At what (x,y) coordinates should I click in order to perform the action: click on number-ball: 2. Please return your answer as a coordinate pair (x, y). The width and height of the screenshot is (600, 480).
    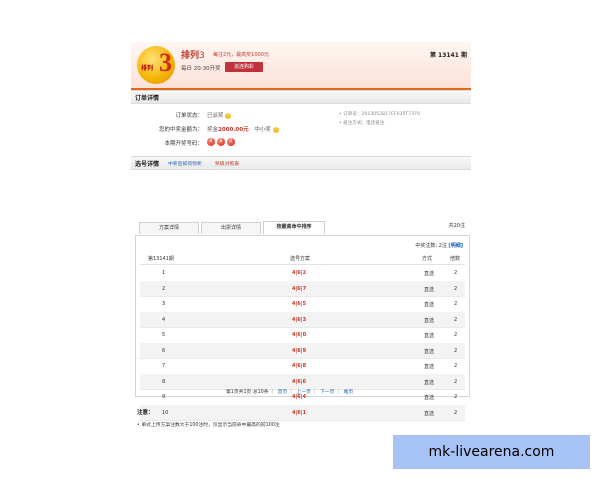
    Looking at the image, I should click on (231, 142).